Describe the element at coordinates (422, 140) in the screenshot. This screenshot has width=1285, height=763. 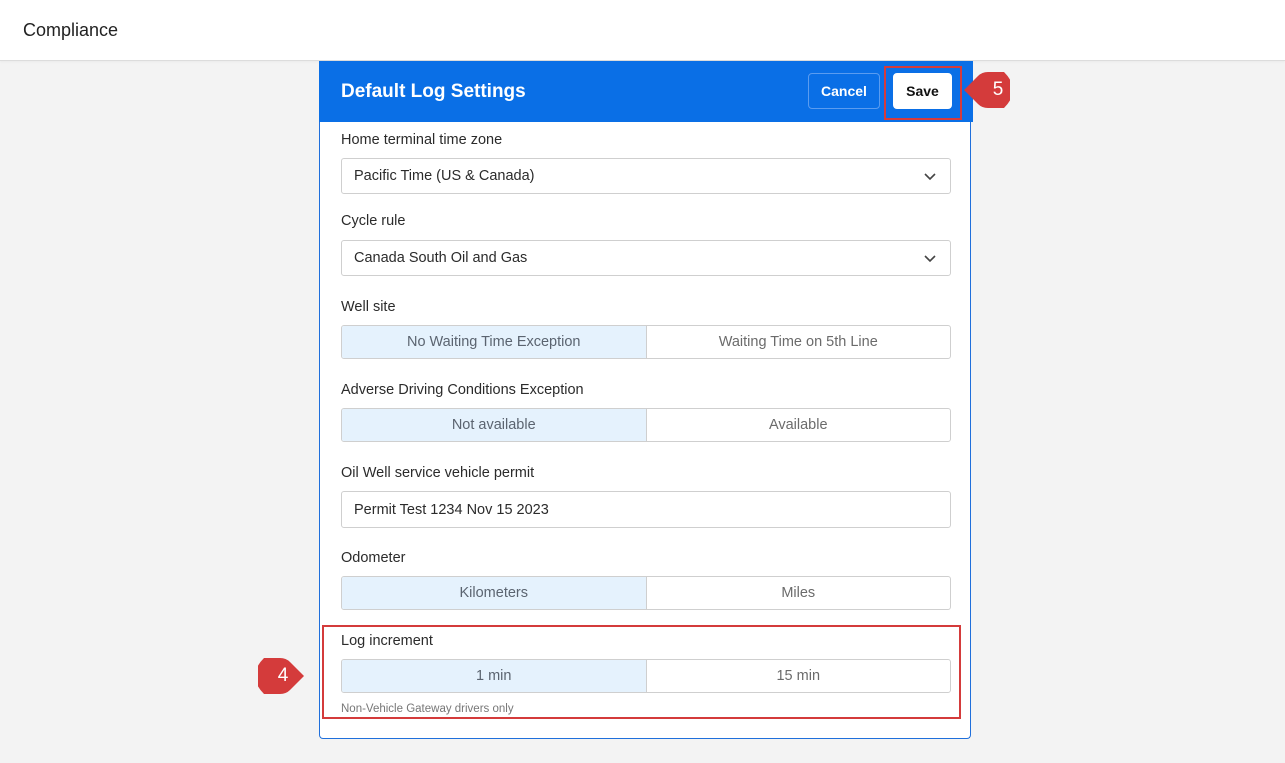
I see `time-zone-label: Home terminal time zone` at that location.